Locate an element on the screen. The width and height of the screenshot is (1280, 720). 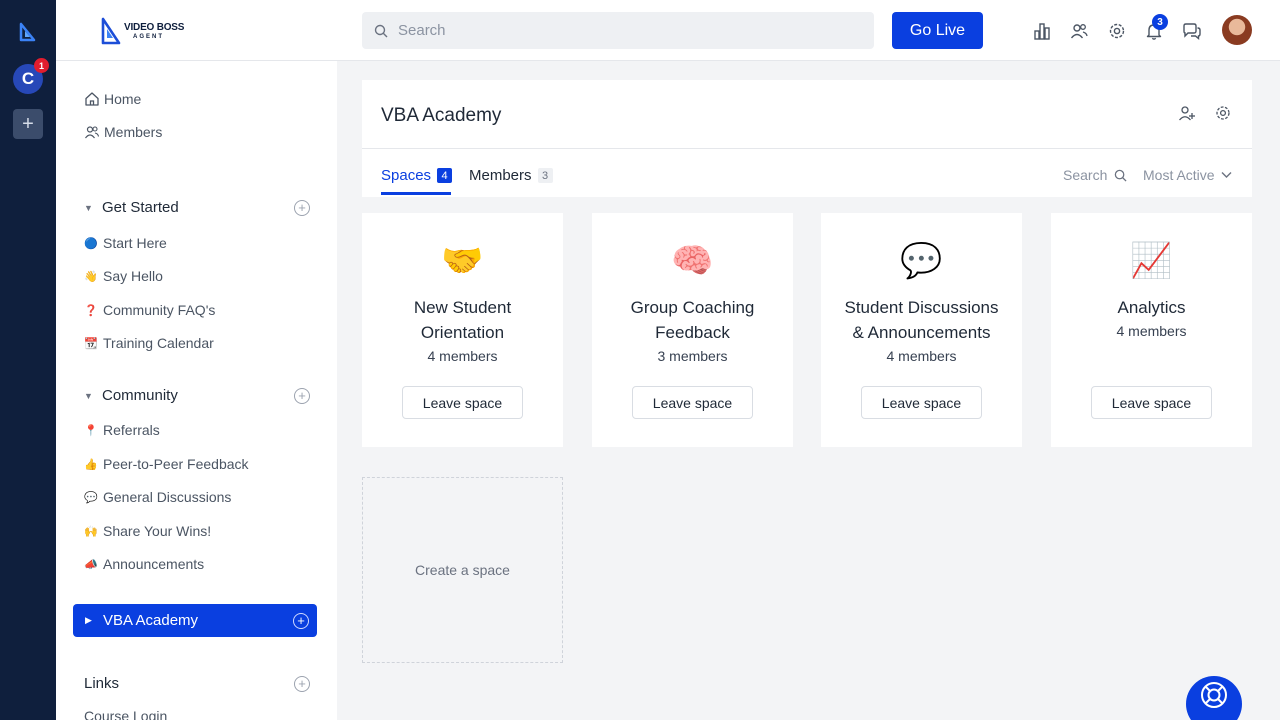
handshake-icon: 🤝 is located at coordinates (462, 261).